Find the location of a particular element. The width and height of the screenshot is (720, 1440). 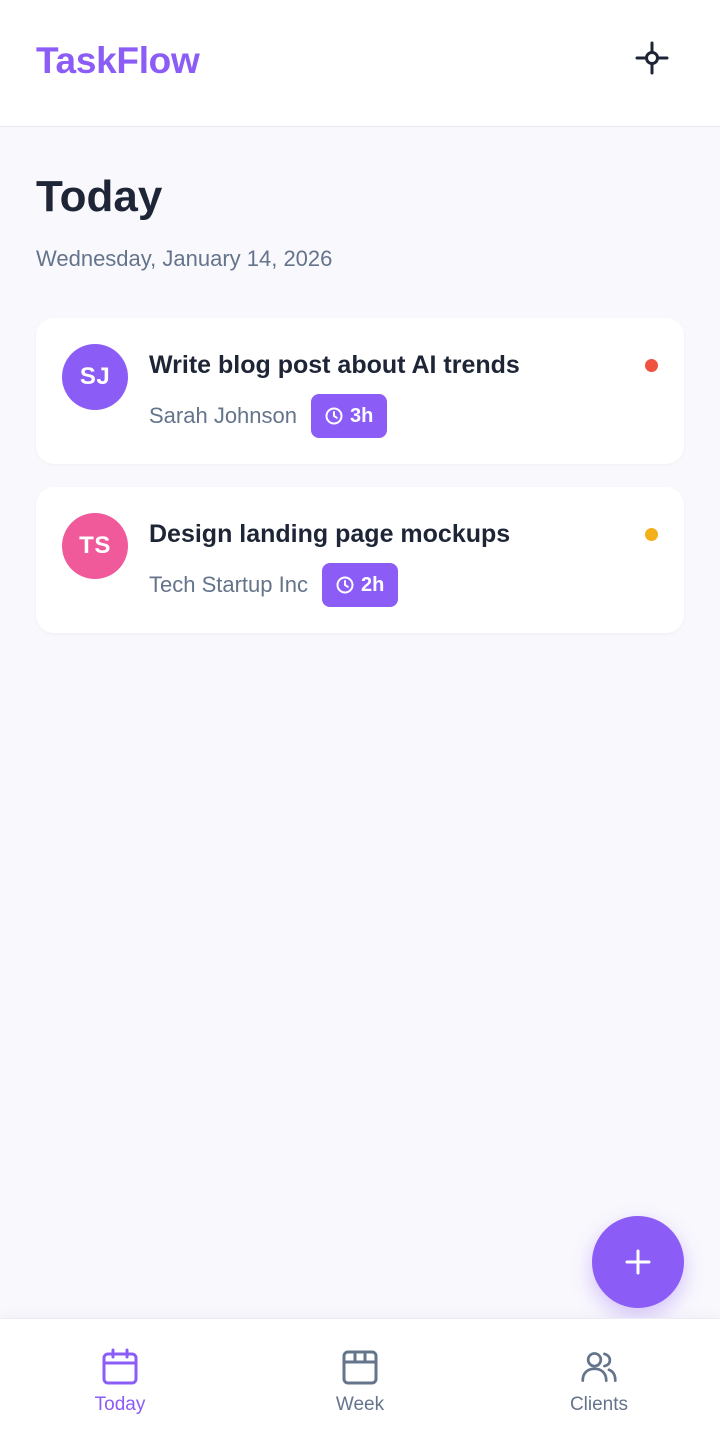

nav-item-today: Today is located at coordinates (120, 1379).